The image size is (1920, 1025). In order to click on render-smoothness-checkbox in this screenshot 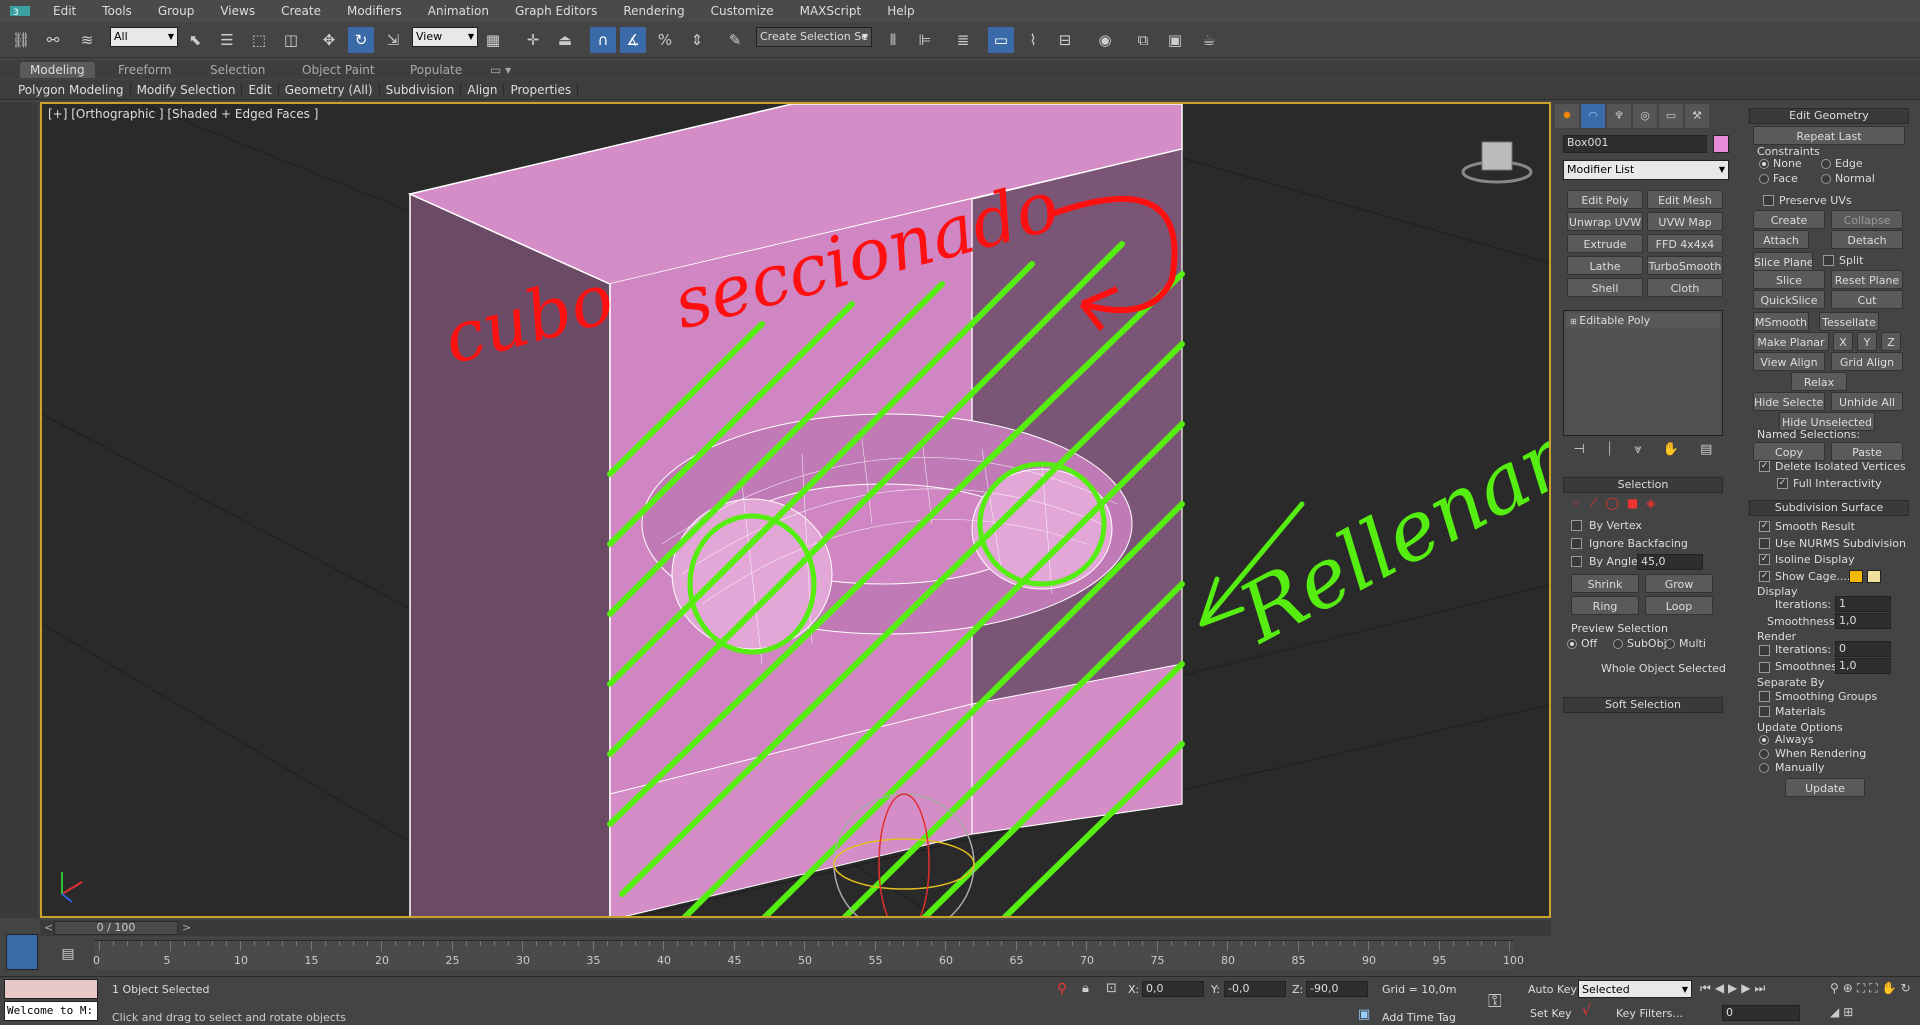, I will do `click(1764, 667)`.